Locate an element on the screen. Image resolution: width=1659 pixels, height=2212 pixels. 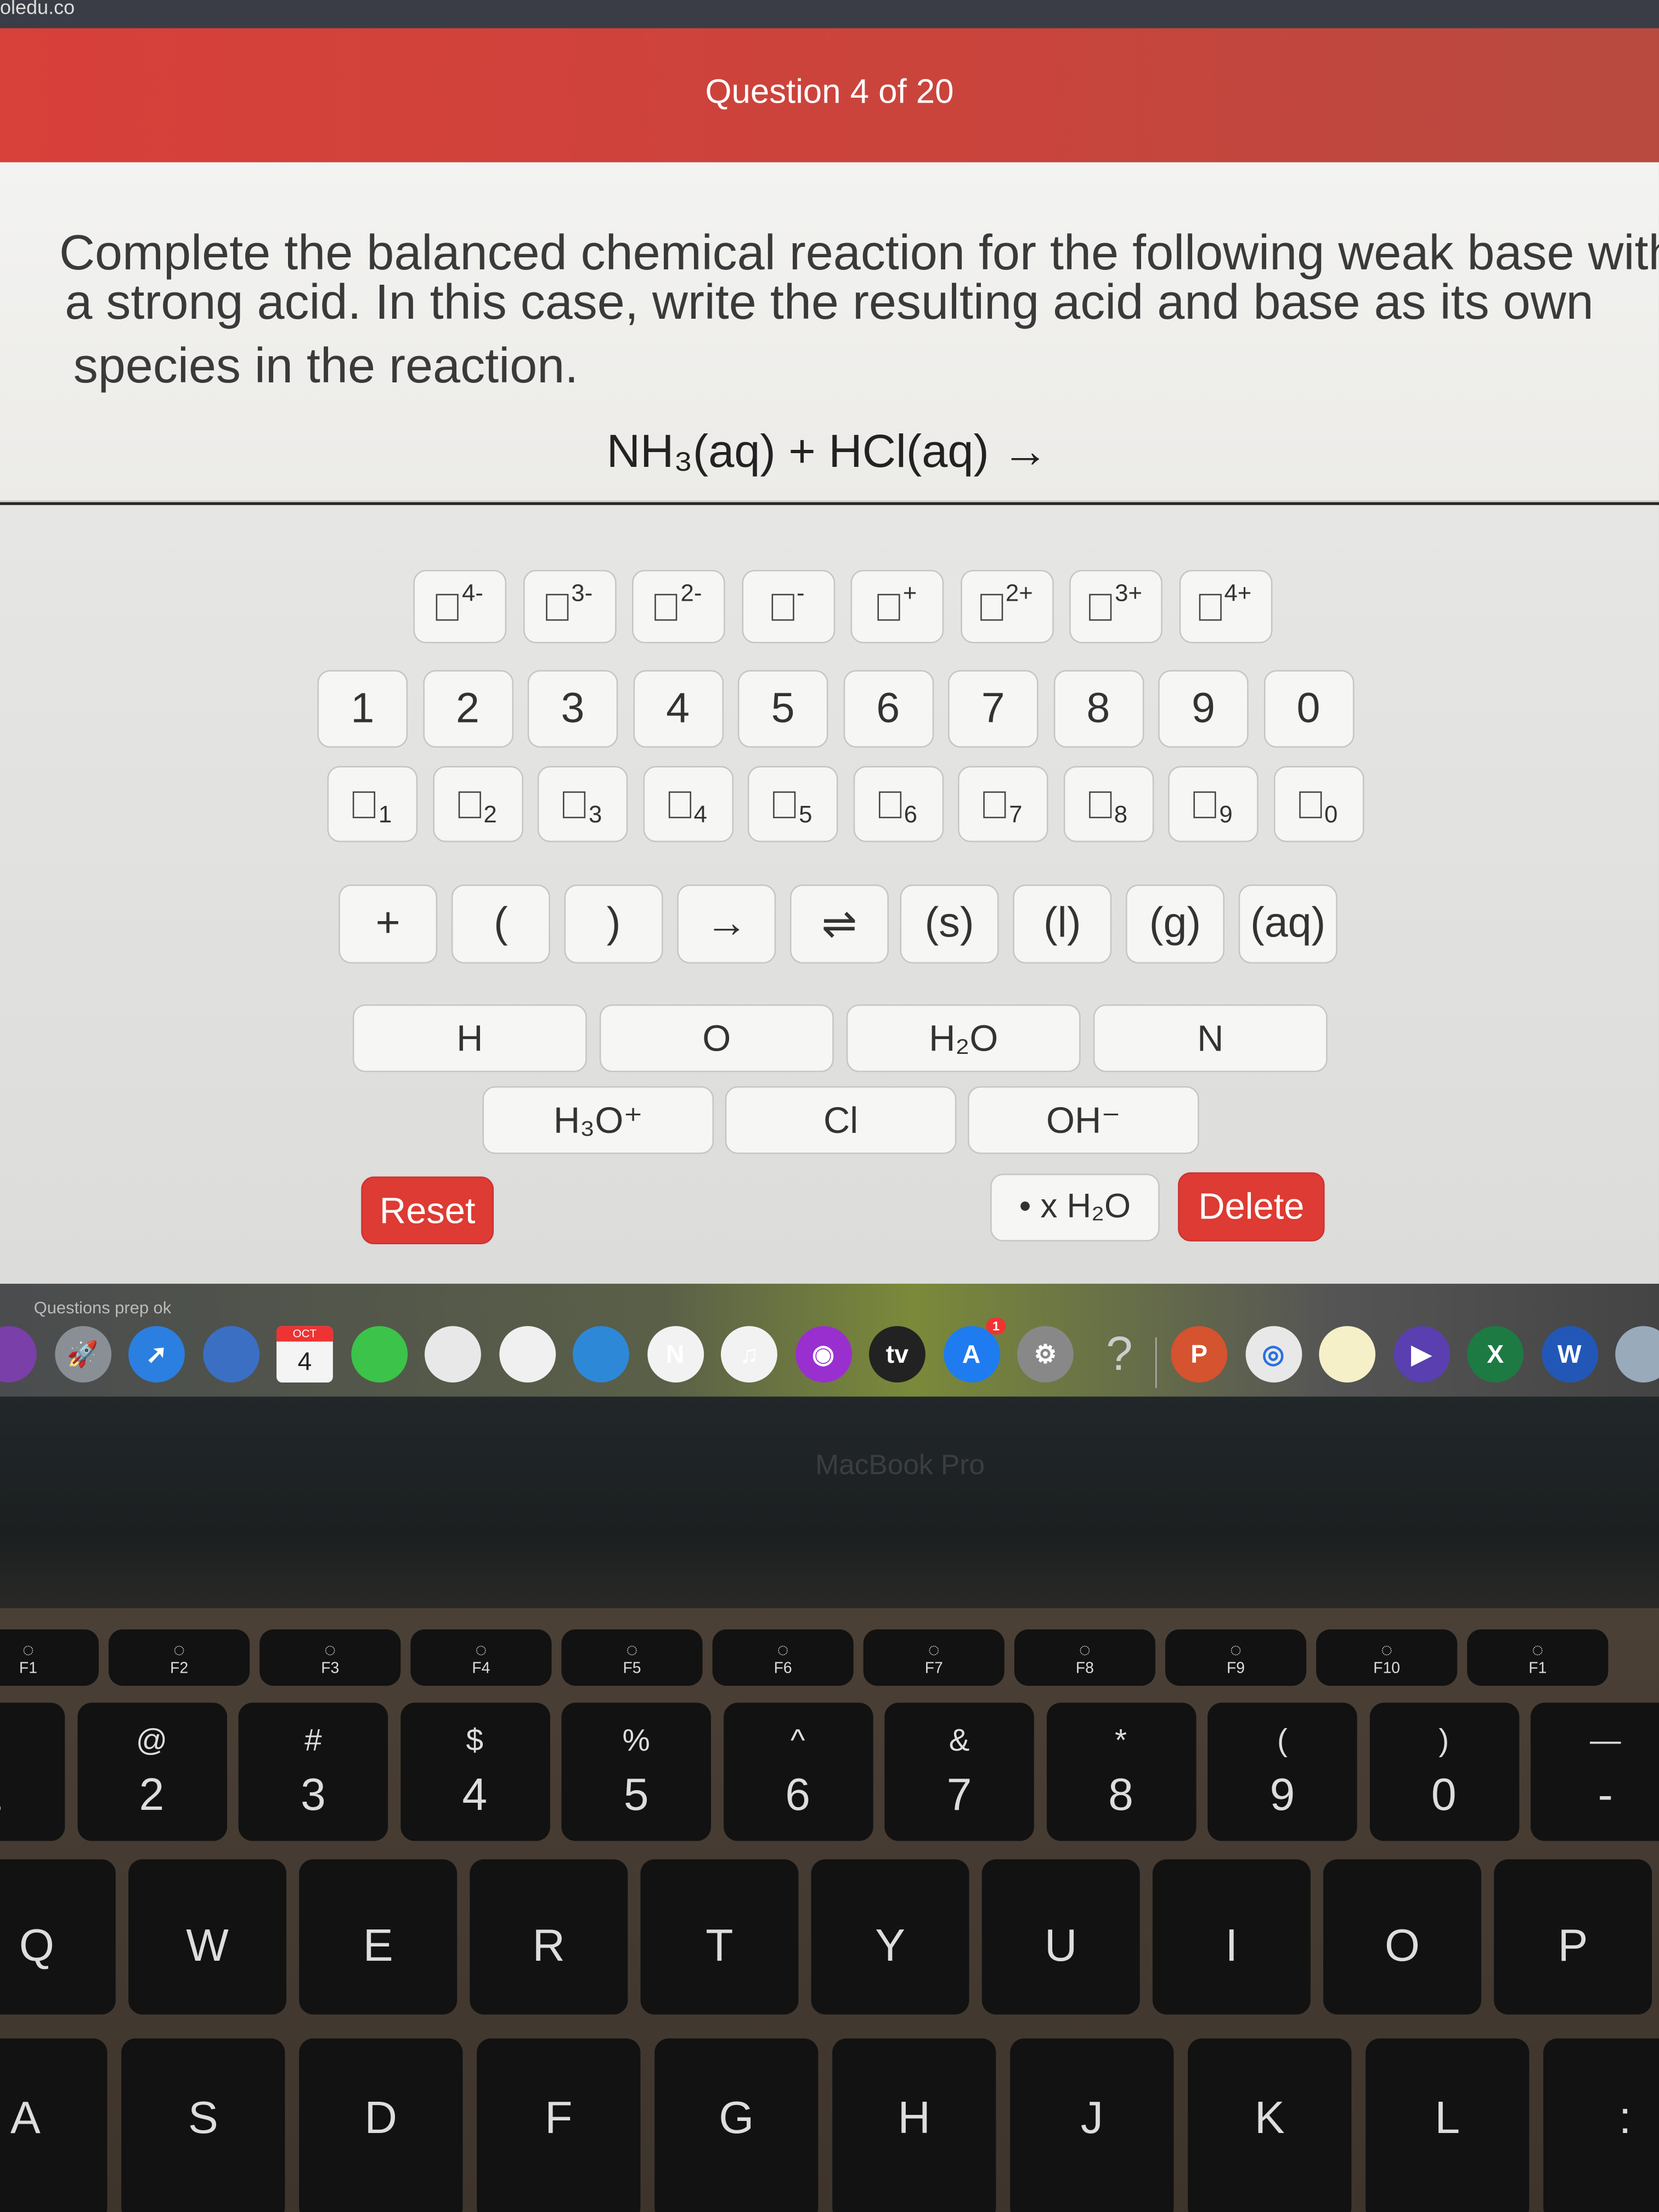
key-y: Y is located at coordinates (890, 1937).